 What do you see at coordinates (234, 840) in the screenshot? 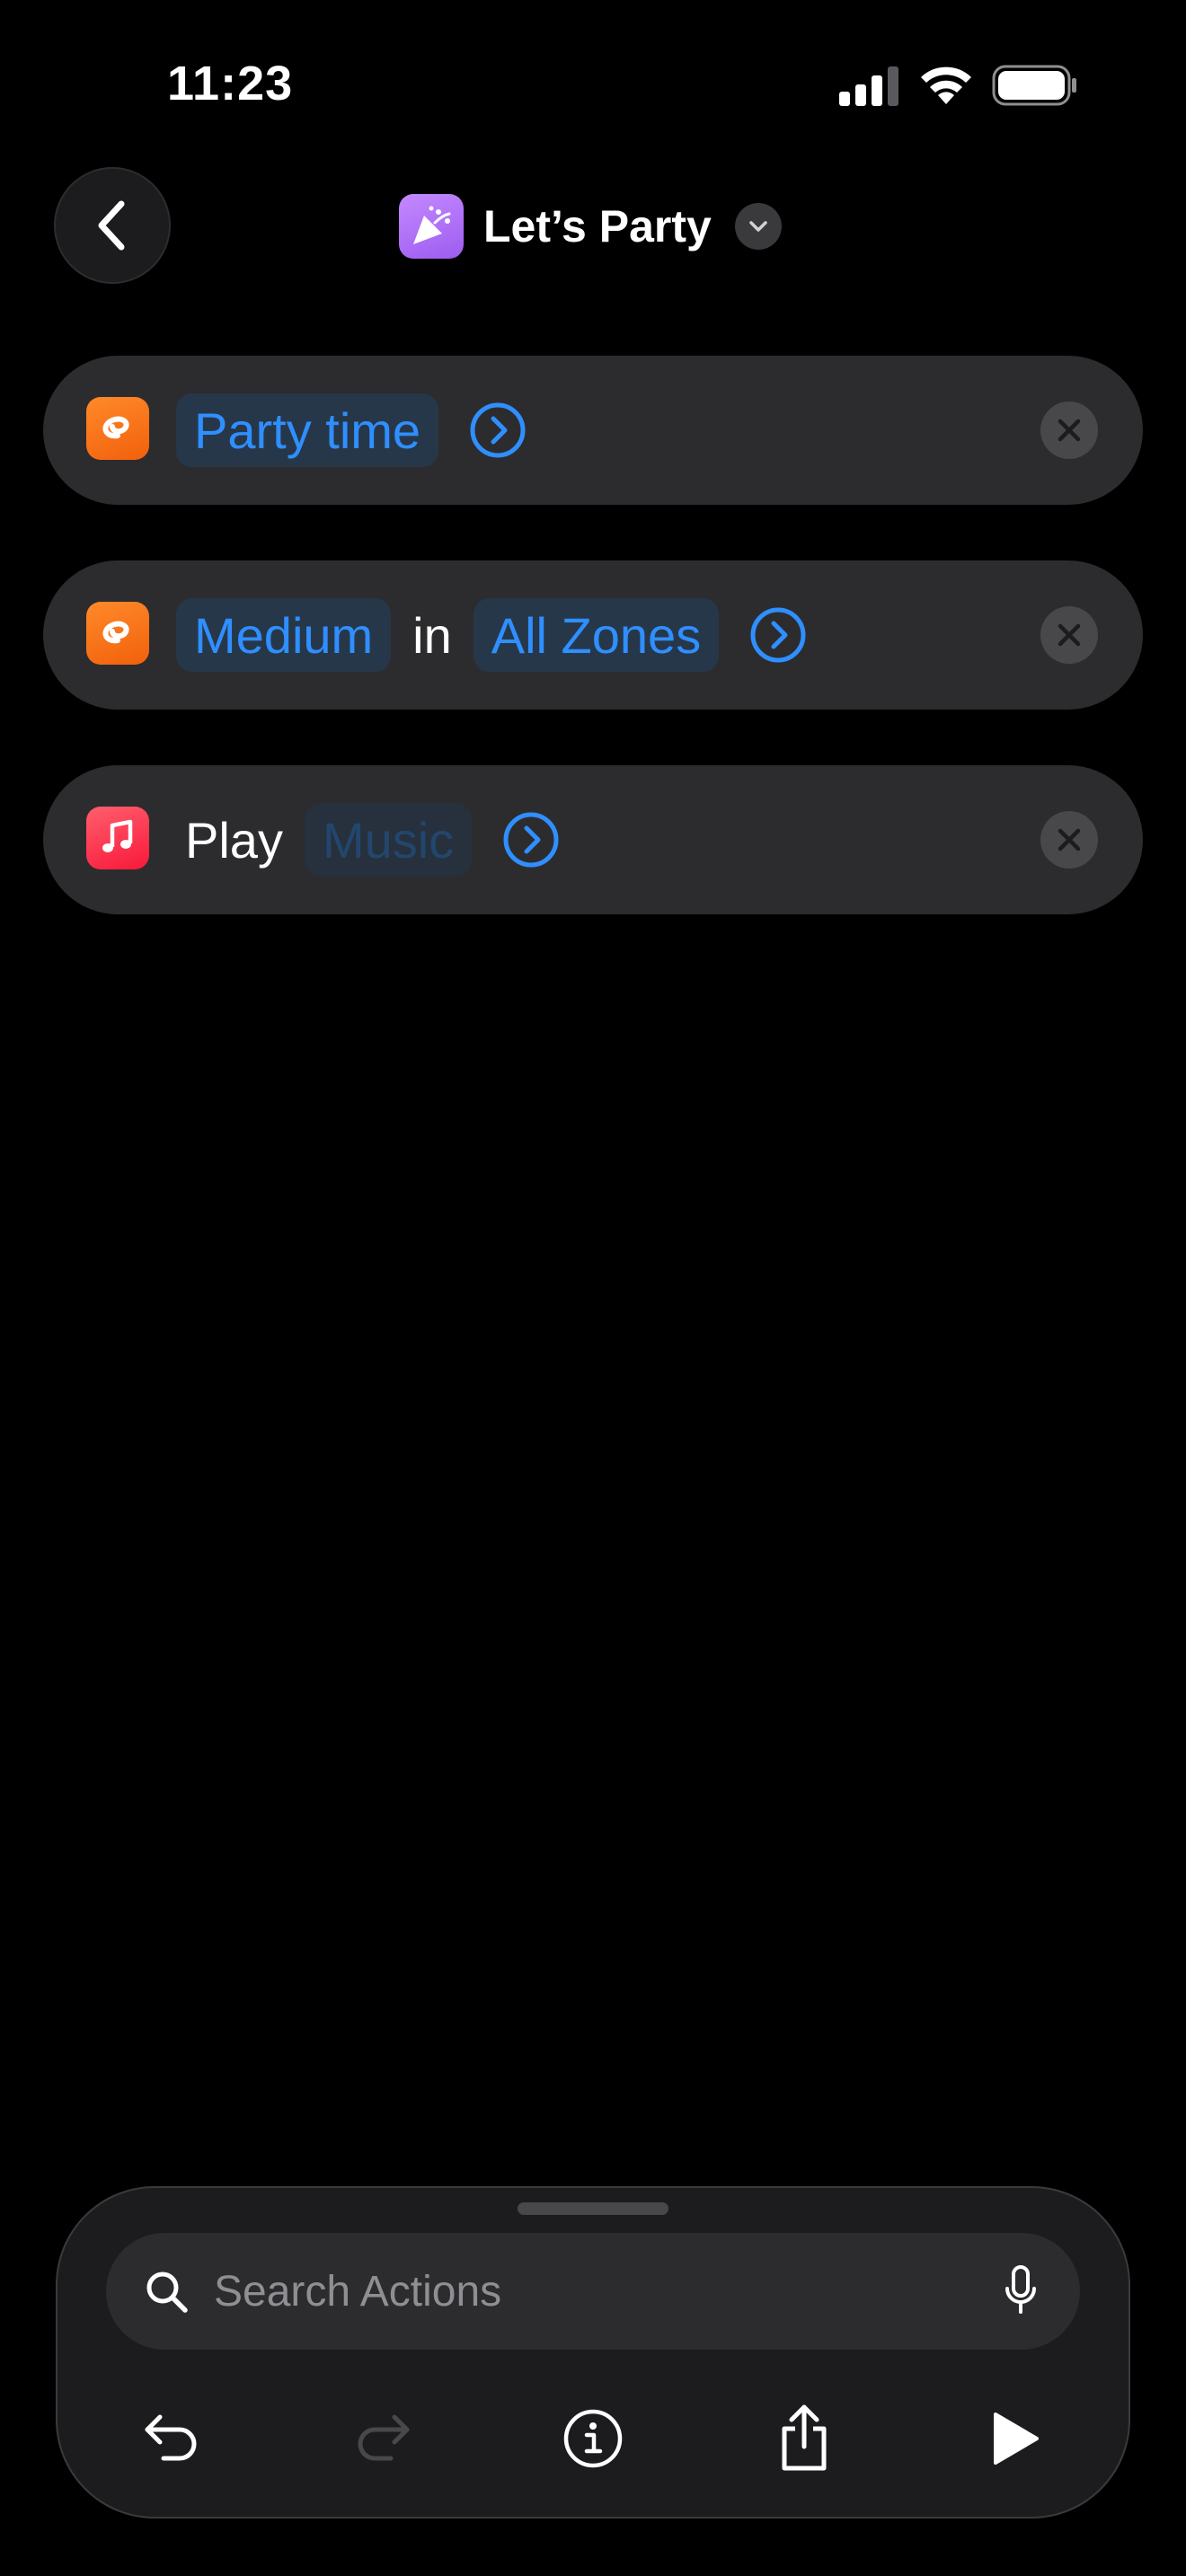
I see `action-verb-text: Play` at bounding box center [234, 840].